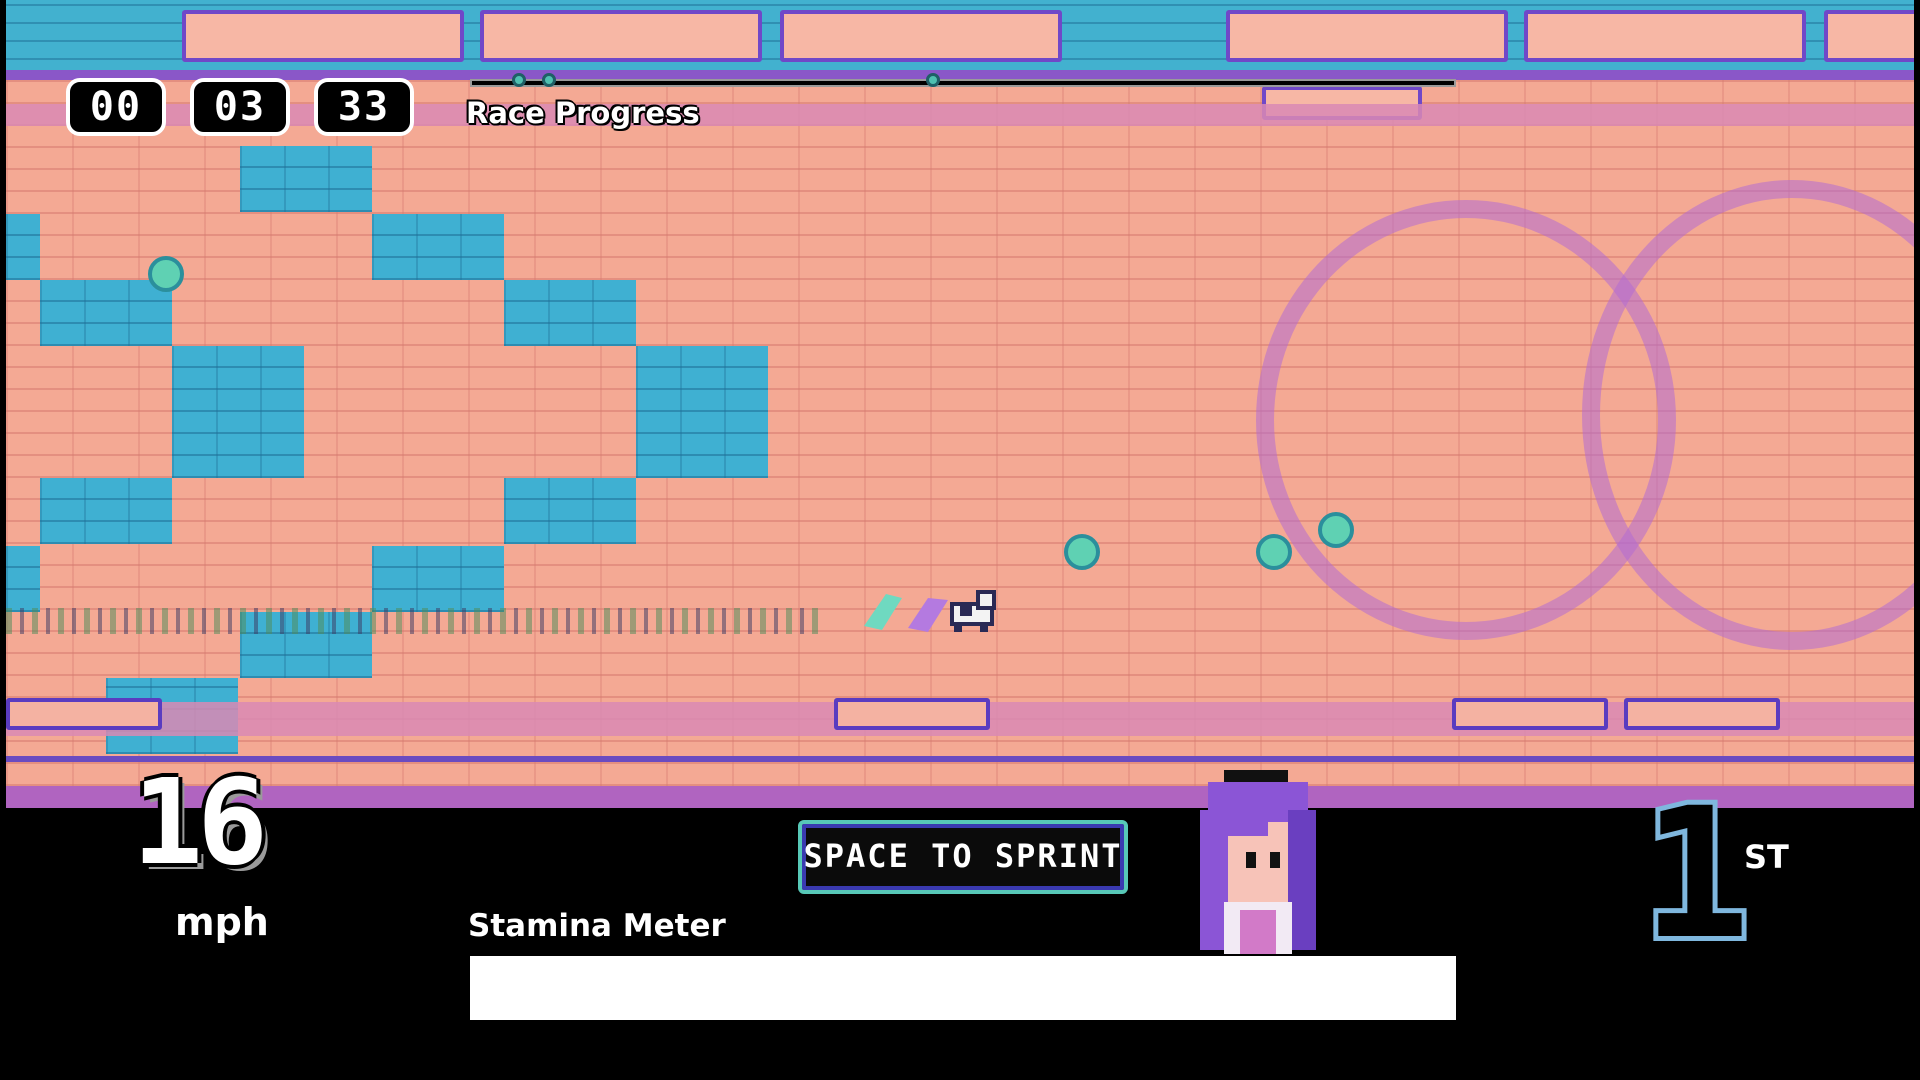  I want to click on stamina-meter-bar, so click(963, 988).